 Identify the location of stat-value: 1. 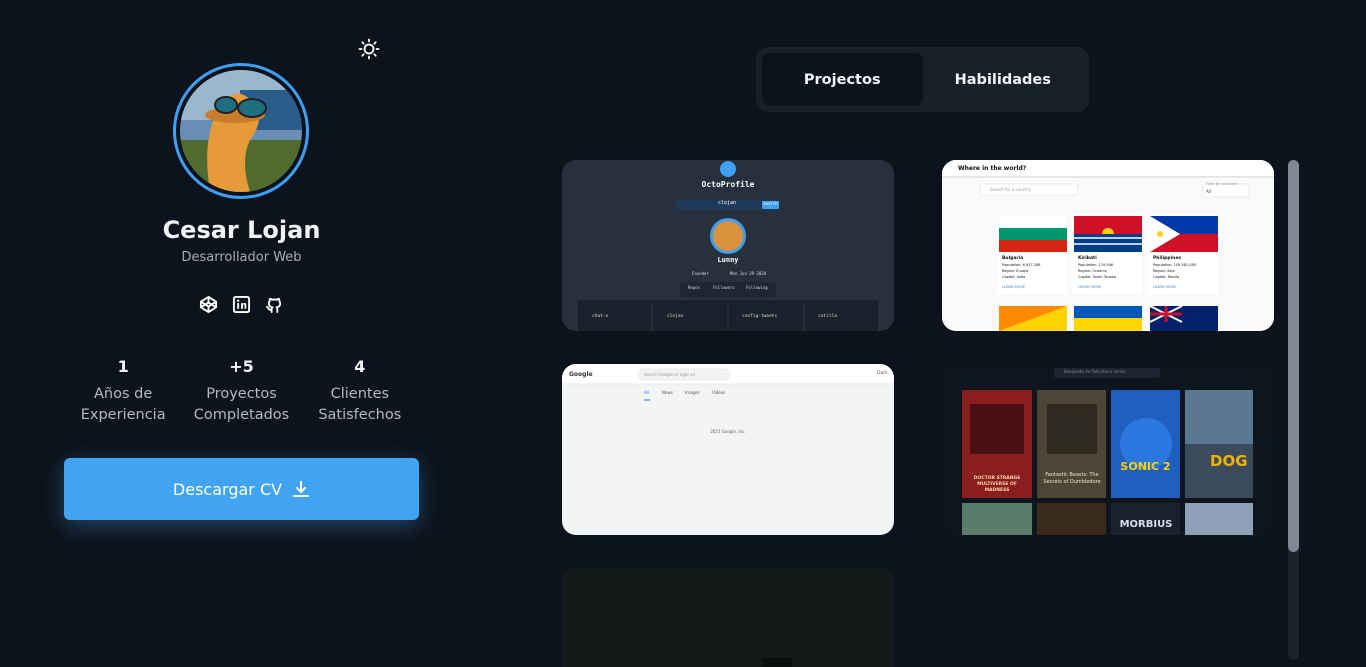
(123, 366).